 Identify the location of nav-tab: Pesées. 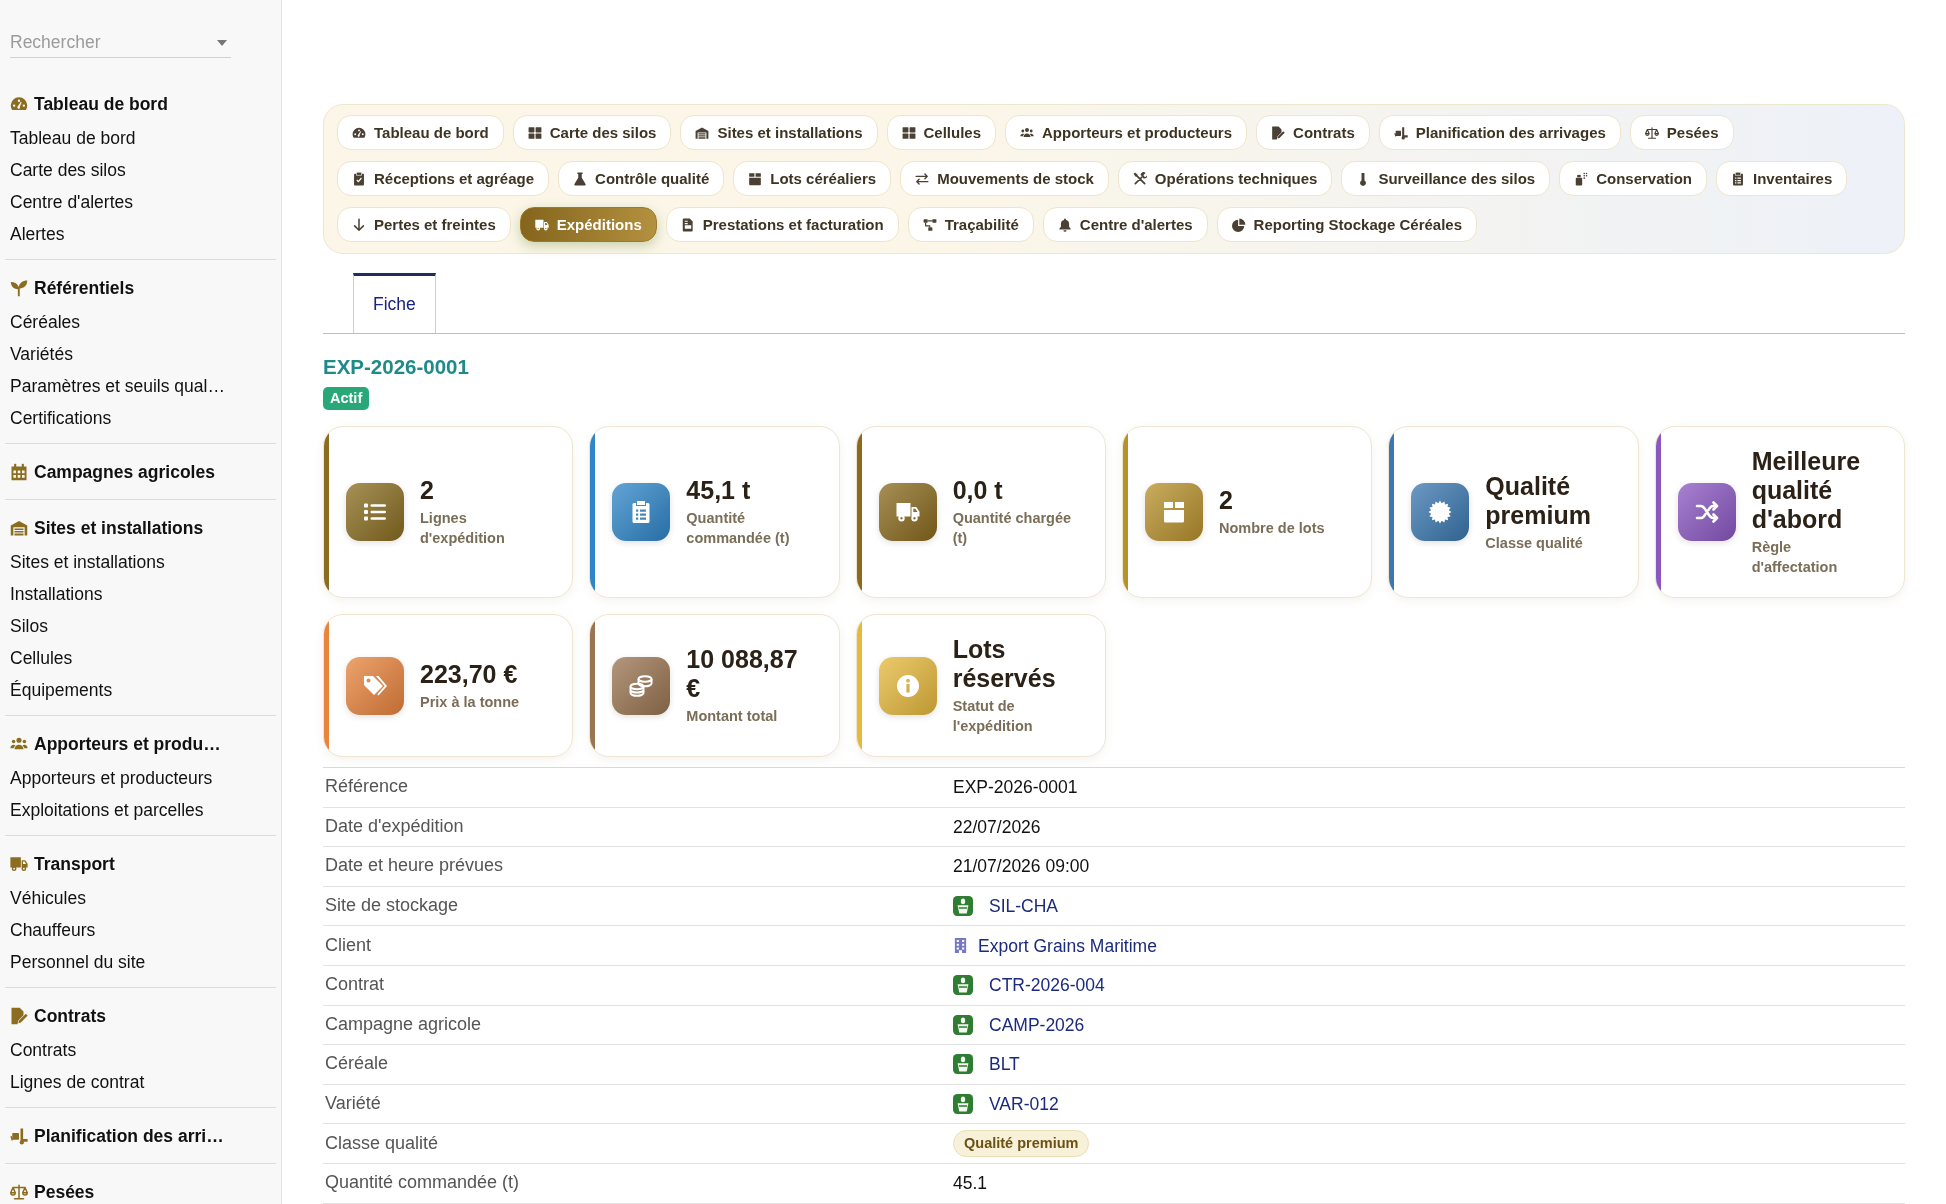
(1681, 132).